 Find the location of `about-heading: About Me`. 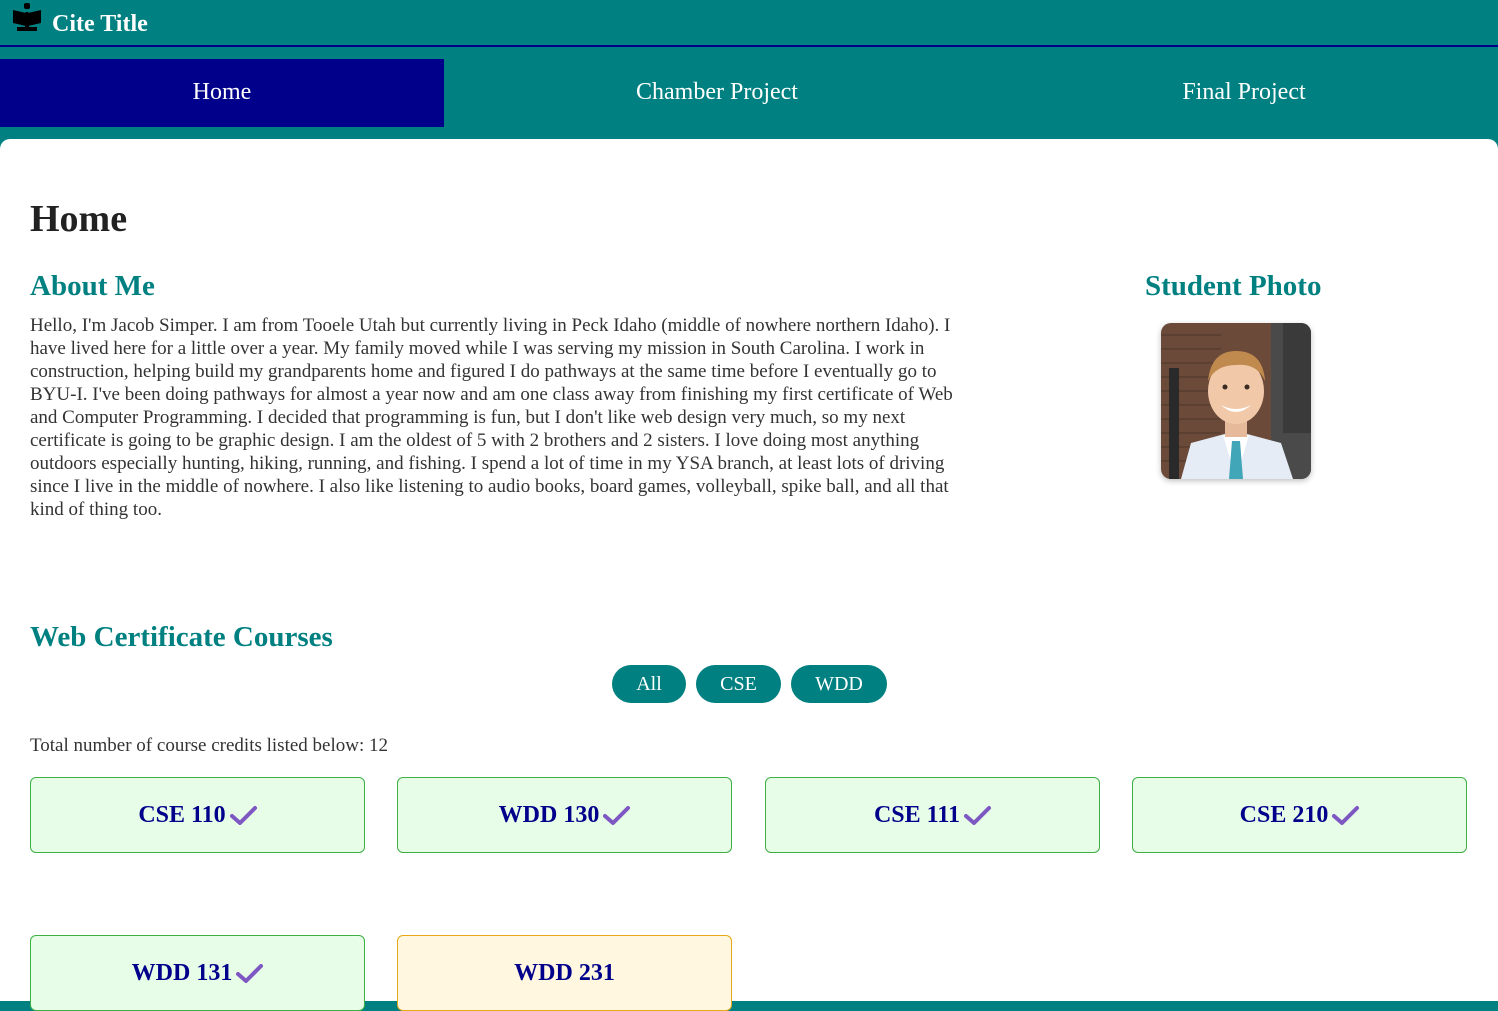

about-heading: About Me is located at coordinates (92, 286).